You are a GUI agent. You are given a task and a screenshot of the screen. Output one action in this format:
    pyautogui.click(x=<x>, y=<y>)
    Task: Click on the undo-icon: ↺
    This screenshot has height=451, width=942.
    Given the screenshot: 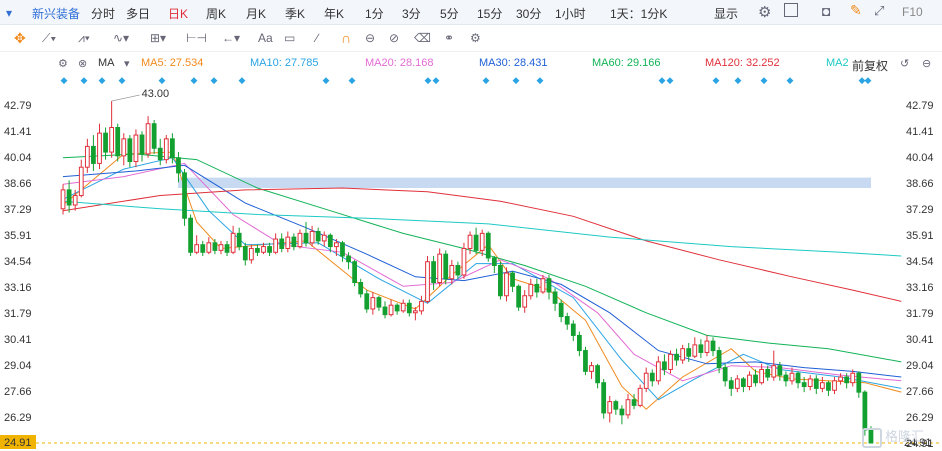 What is the action you would take?
    pyautogui.click(x=904, y=63)
    